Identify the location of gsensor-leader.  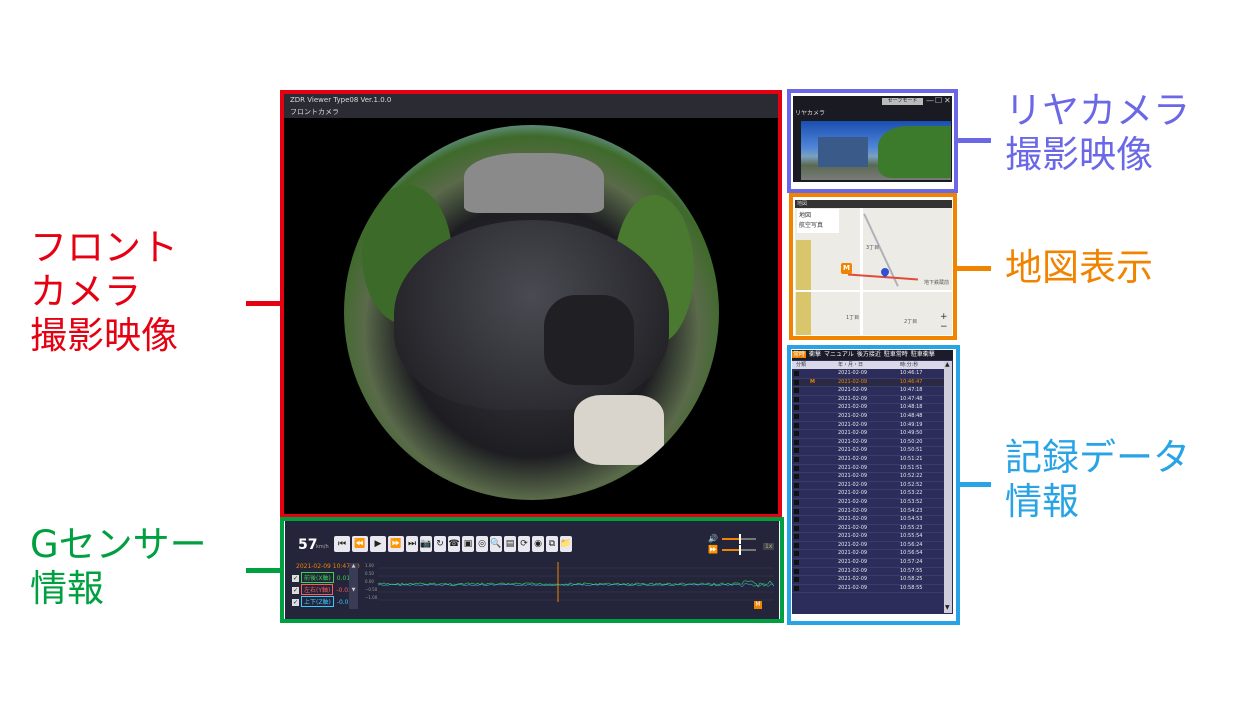
(263, 570).